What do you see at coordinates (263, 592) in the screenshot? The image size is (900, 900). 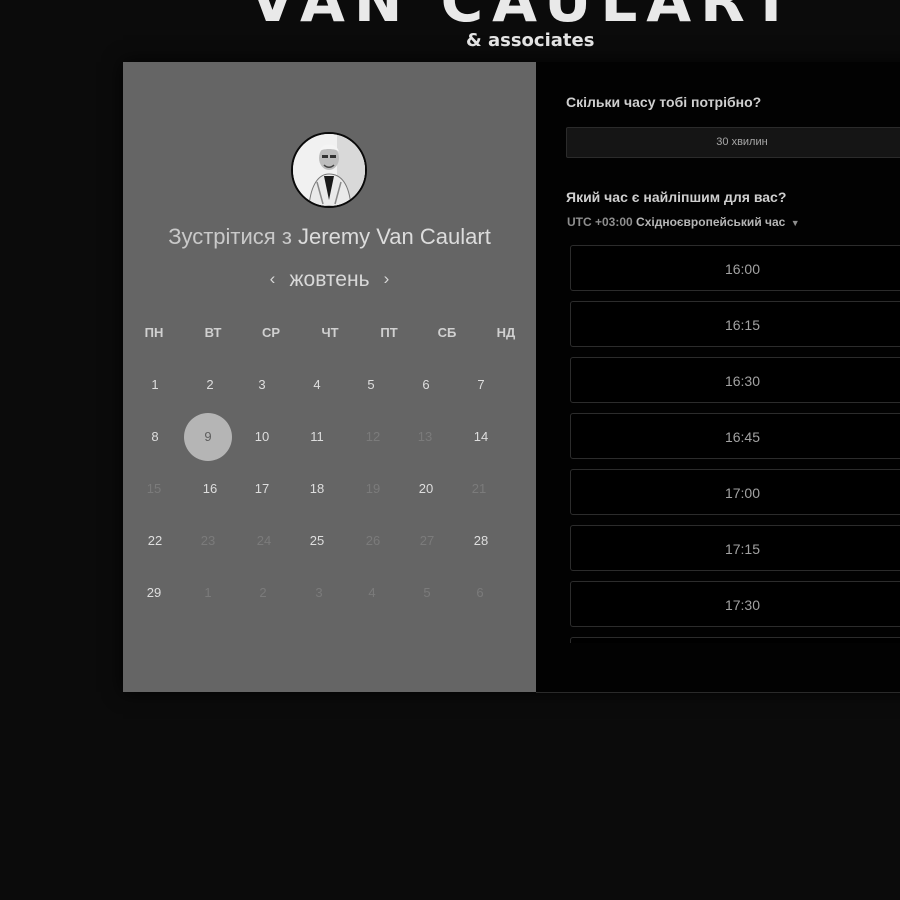 I see `calendar-day-other-month: 2` at bounding box center [263, 592].